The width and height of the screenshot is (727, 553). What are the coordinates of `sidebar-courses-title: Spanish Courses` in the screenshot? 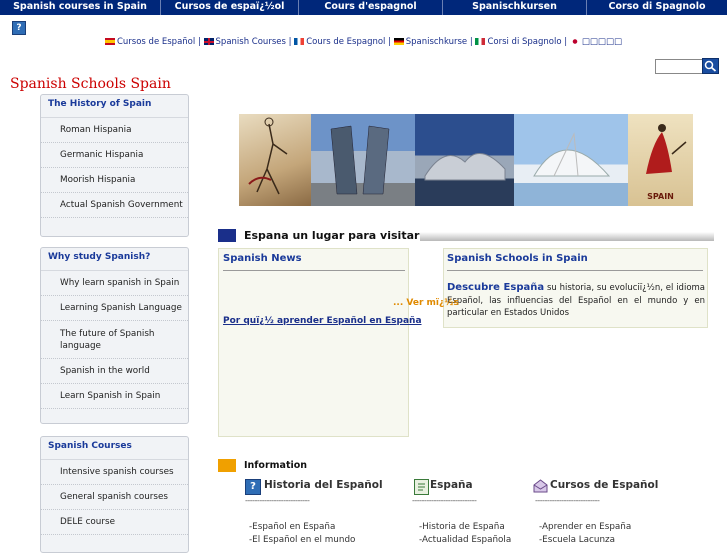 It's located at (114, 448).